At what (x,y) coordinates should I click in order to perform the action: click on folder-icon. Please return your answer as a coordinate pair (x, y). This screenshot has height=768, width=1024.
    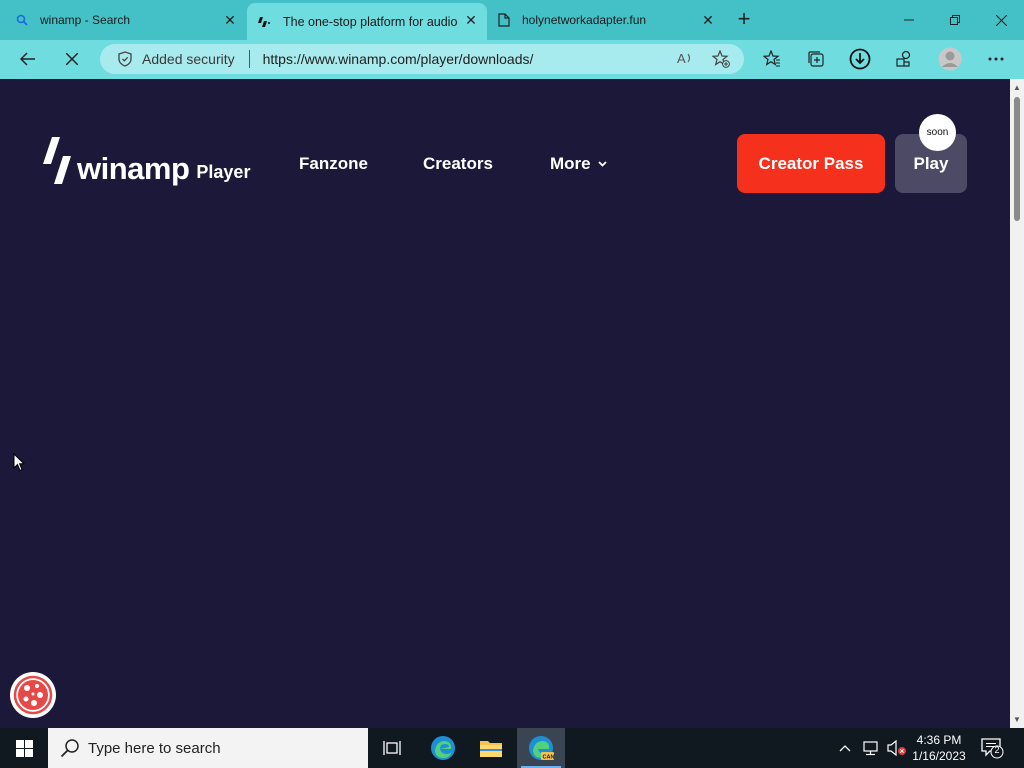
    Looking at the image, I should click on (491, 749).